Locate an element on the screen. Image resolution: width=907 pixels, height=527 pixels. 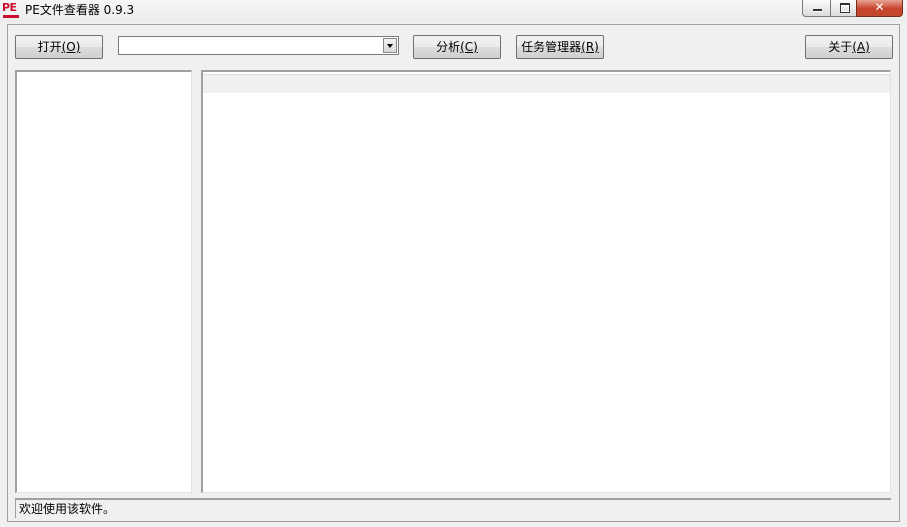
open-button: 打开(O) is located at coordinates (59, 47).